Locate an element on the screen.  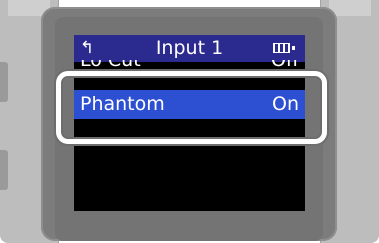
left-side-button-upper is located at coordinates (4, 82).